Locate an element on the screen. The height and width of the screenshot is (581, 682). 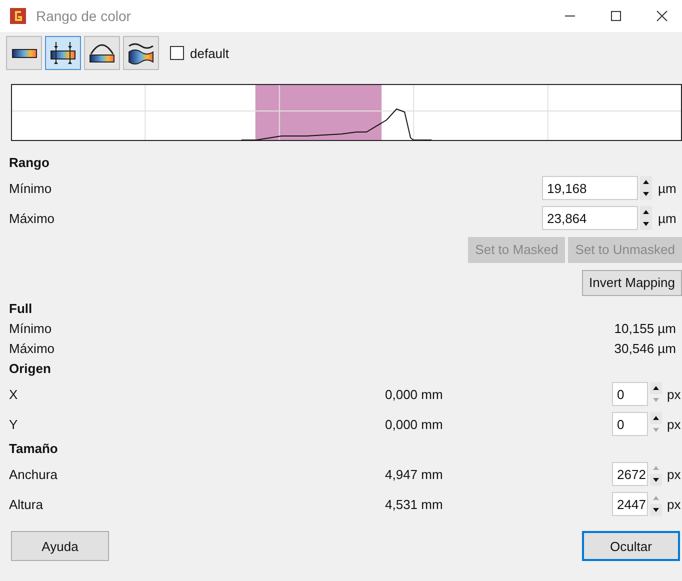
help-button: Ayuda is located at coordinates (60, 546).